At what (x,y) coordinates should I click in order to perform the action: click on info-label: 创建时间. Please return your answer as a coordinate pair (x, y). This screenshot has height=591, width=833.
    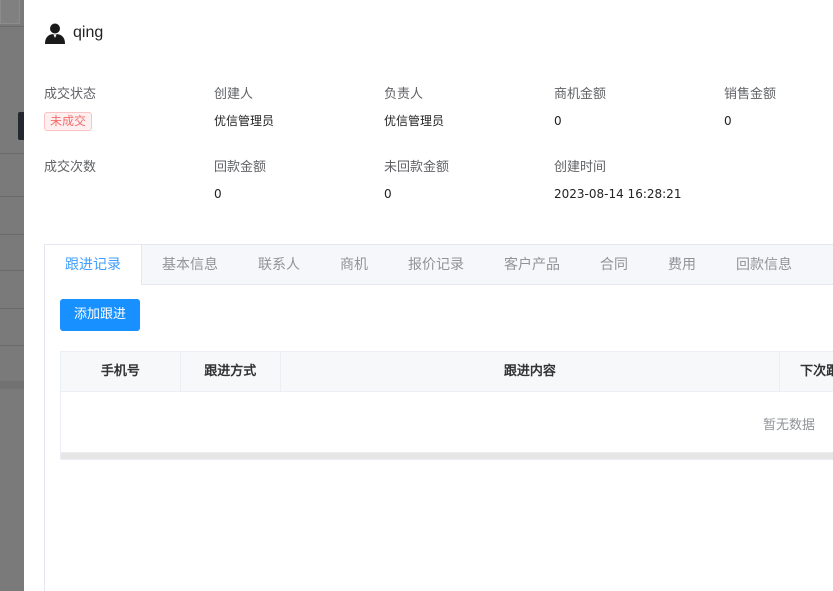
    Looking at the image, I should click on (580, 167).